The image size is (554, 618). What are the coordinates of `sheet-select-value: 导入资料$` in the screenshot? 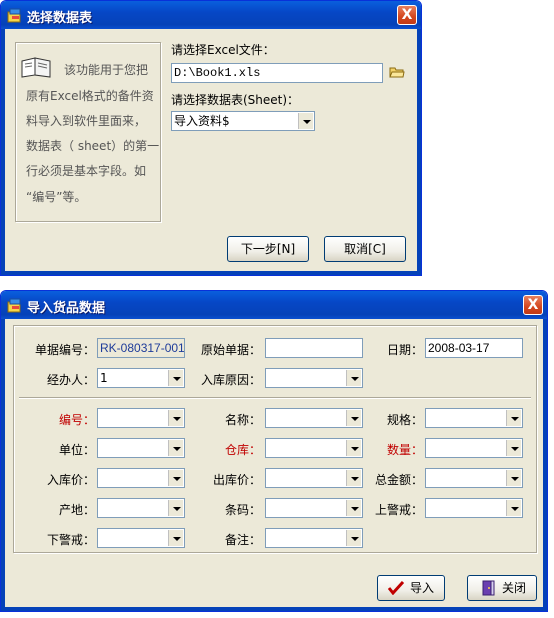 It's located at (202, 121).